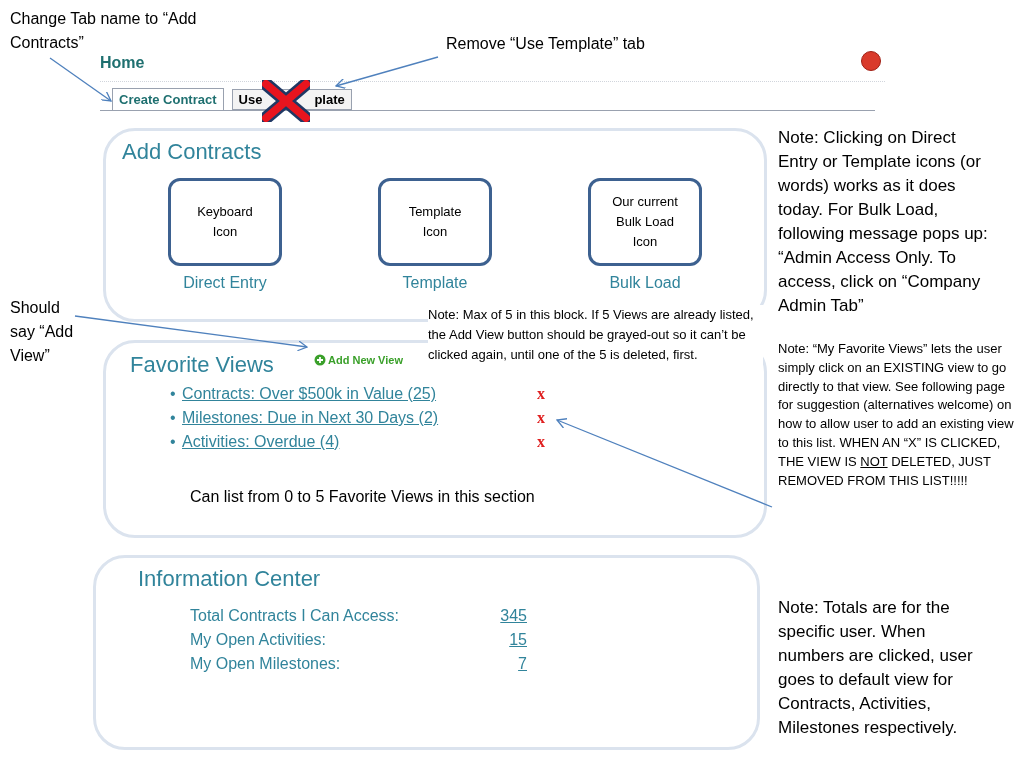  What do you see at coordinates (359, 394) in the screenshot?
I see `view-link: Contracts: Over $500k in Value (25)` at bounding box center [359, 394].